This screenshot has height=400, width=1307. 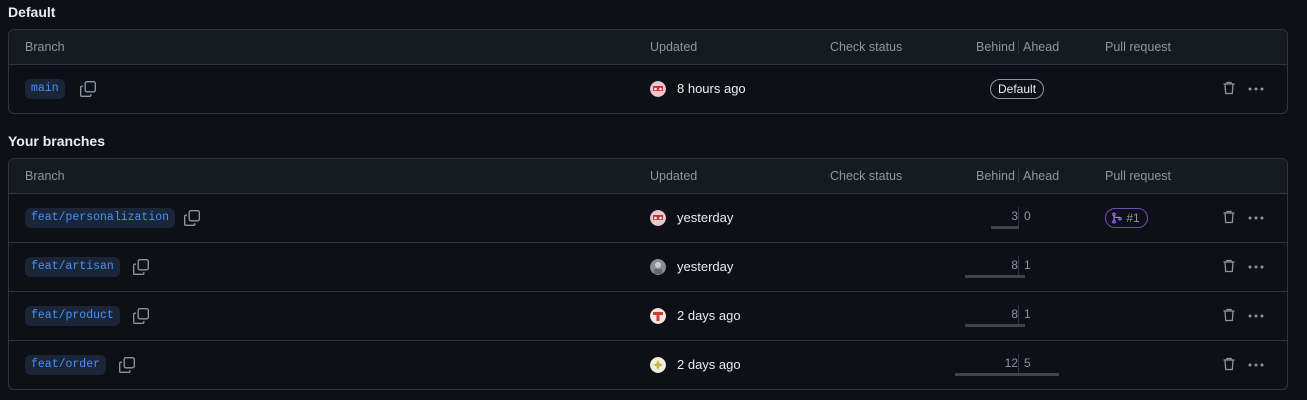 What do you see at coordinates (1017, 89) in the screenshot?
I see `default-badge: Default` at bounding box center [1017, 89].